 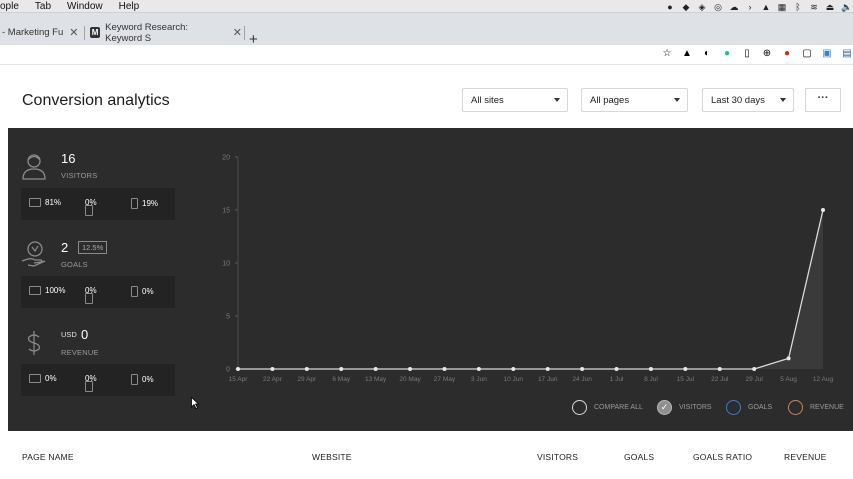 I want to click on compare-all-toggle-icon, so click(x=579, y=407).